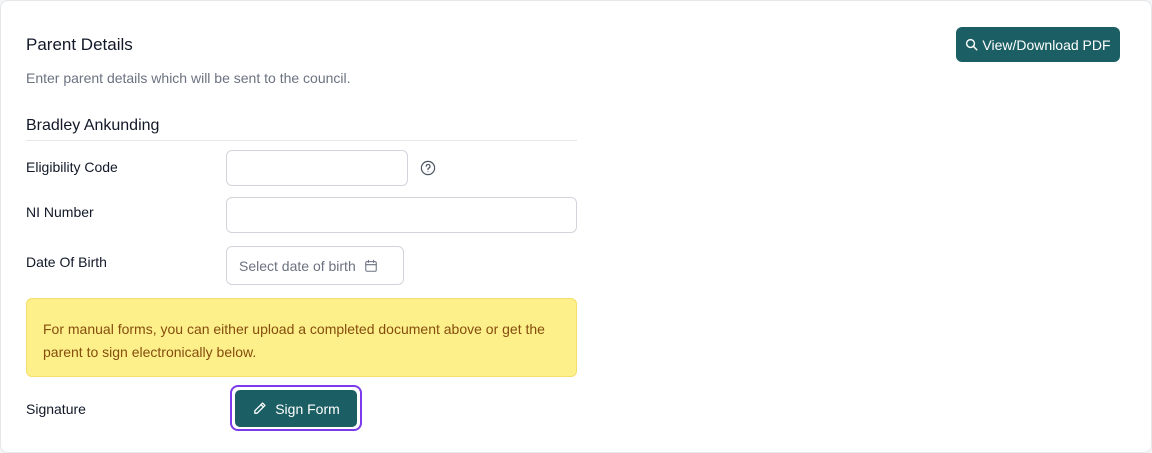 The height and width of the screenshot is (453, 1152). What do you see at coordinates (301, 140) in the screenshot?
I see `divider` at bounding box center [301, 140].